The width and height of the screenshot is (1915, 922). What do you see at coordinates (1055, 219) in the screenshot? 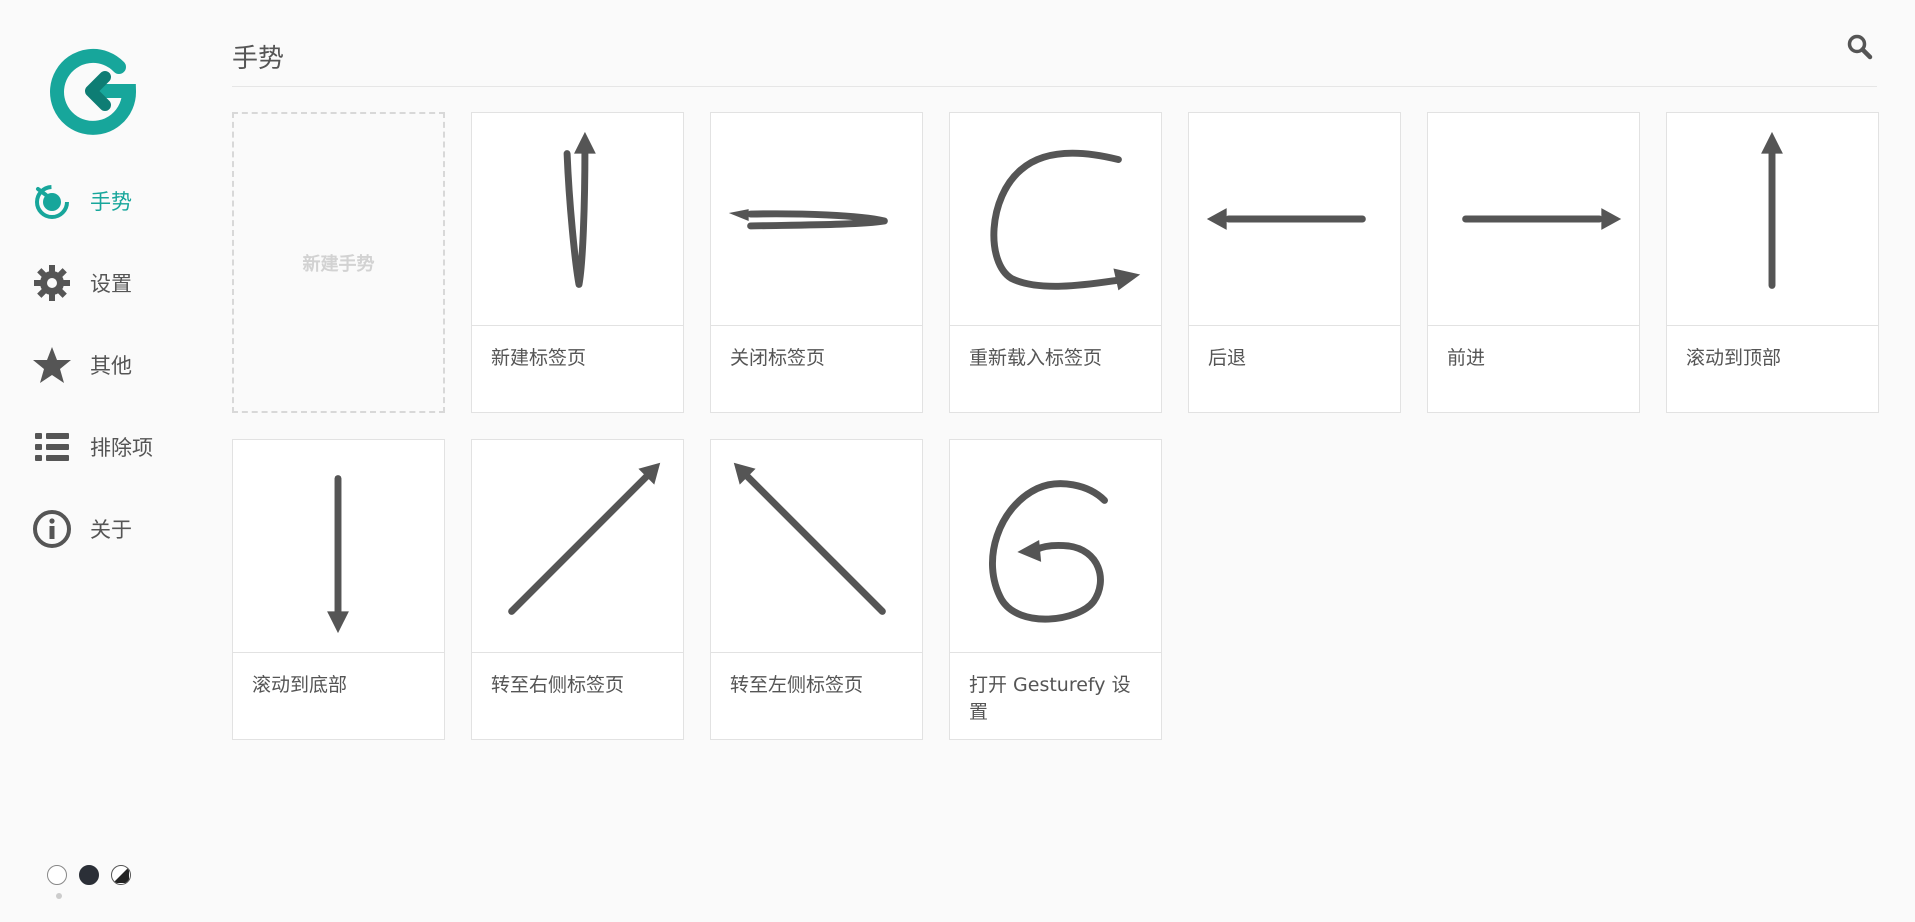
I see `c-curve-stroke-icon` at bounding box center [1055, 219].